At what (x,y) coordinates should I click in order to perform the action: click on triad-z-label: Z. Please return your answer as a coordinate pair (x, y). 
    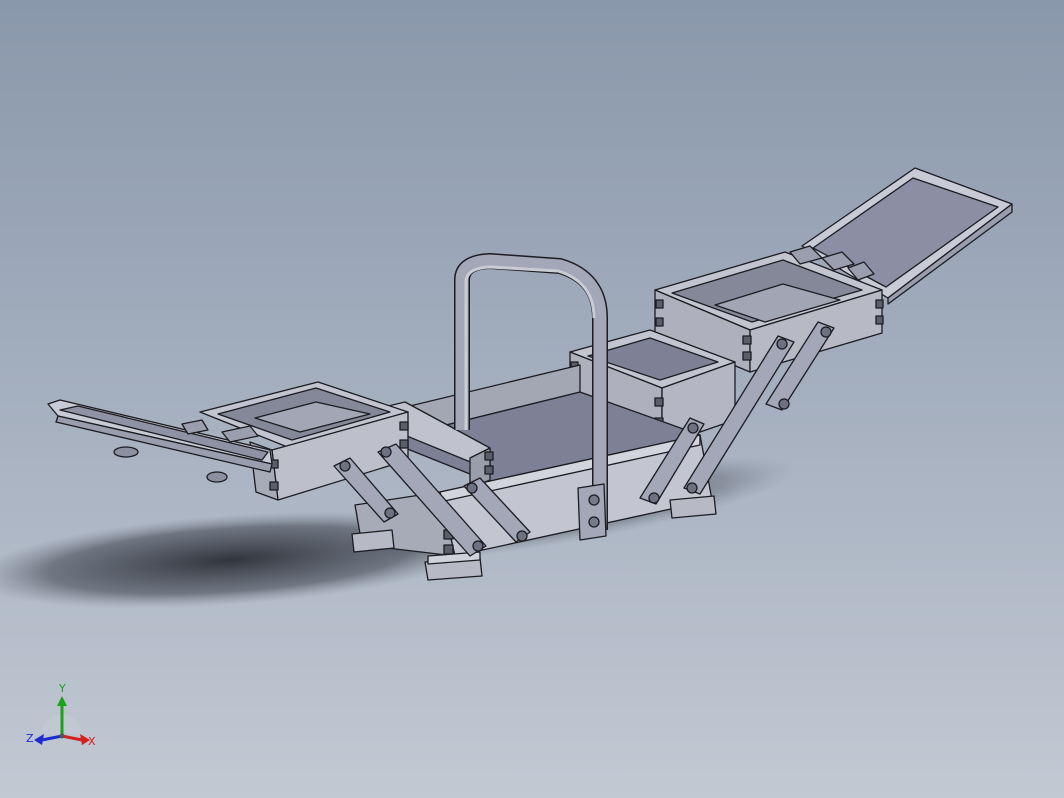
    Looking at the image, I should click on (30, 738).